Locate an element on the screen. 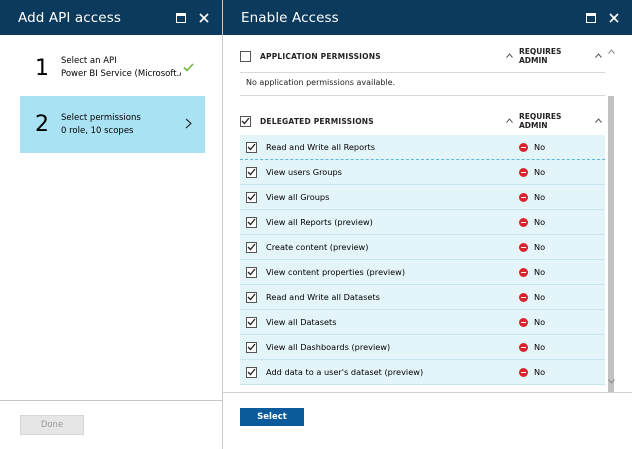 The height and width of the screenshot is (449, 632). delegated-permissions-header: DELEGATED PERMISSIONS REQUIRES ADMIN is located at coordinates (422, 121).